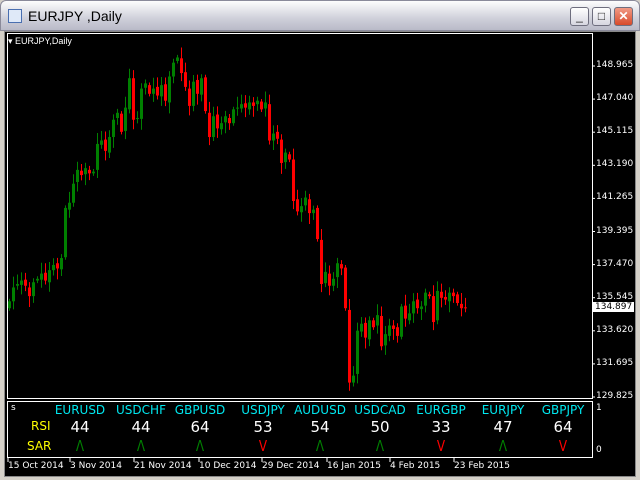  What do you see at coordinates (141, 427) in the screenshot?
I see `rsi-value: 44` at bounding box center [141, 427].